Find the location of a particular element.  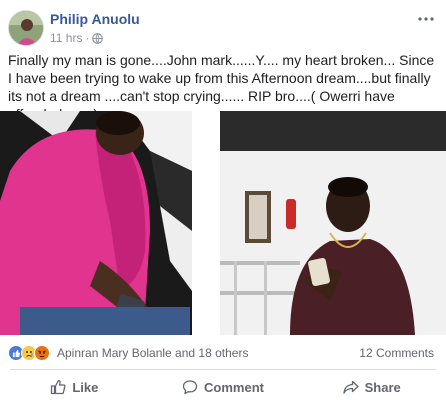

reactions-summary: Apinran Mary Bolanle and 18 others is located at coordinates (128, 353).